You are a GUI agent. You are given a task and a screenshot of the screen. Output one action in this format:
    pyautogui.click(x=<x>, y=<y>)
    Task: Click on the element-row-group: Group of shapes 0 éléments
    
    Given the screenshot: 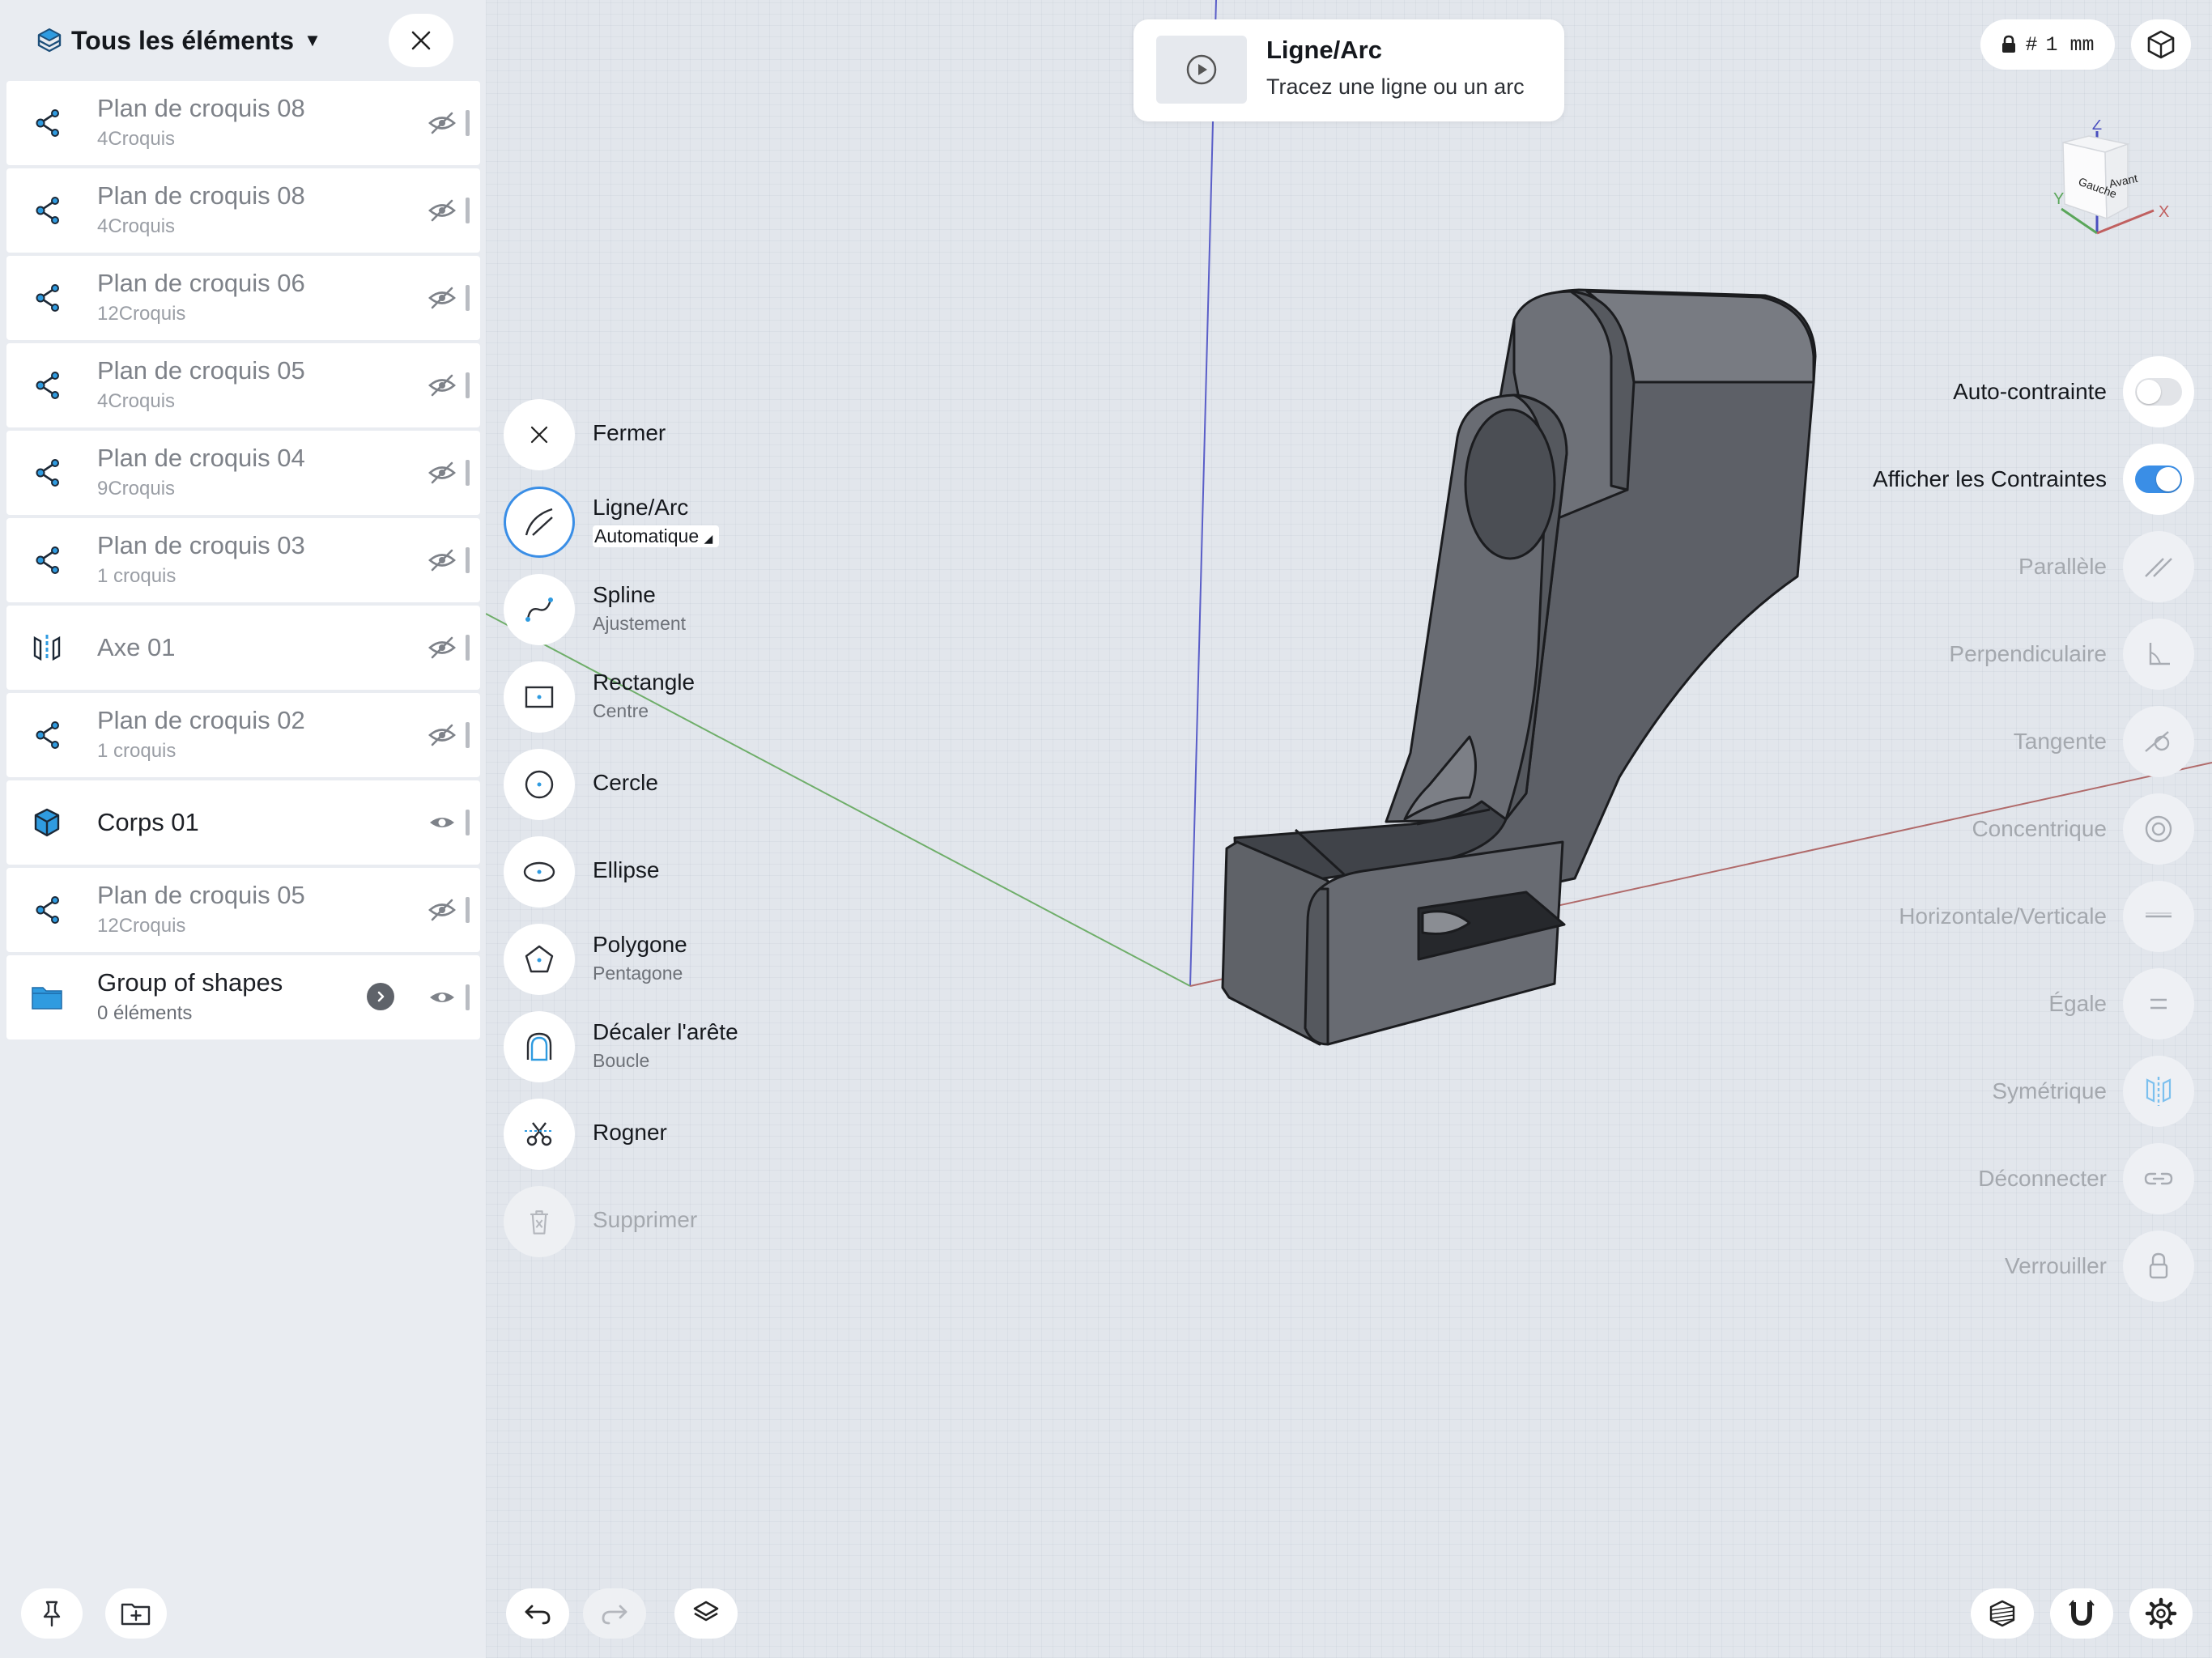 What is the action you would take?
    pyautogui.click(x=243, y=997)
    